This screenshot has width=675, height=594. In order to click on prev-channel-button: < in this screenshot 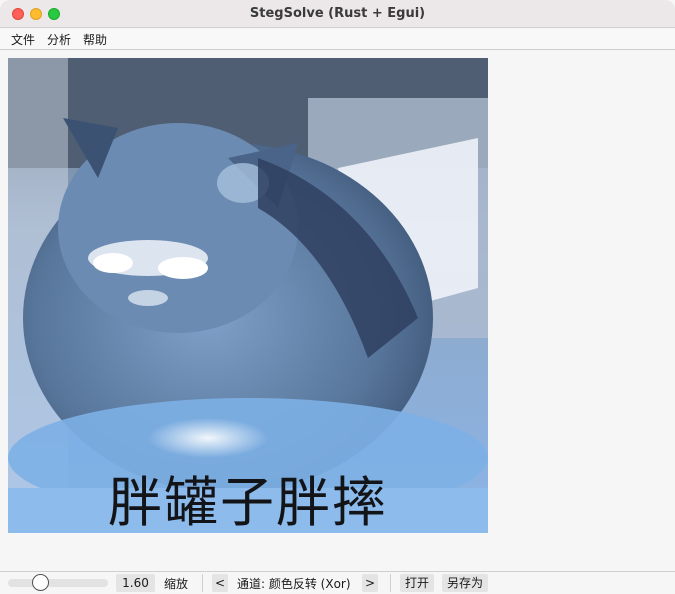, I will do `click(220, 583)`.